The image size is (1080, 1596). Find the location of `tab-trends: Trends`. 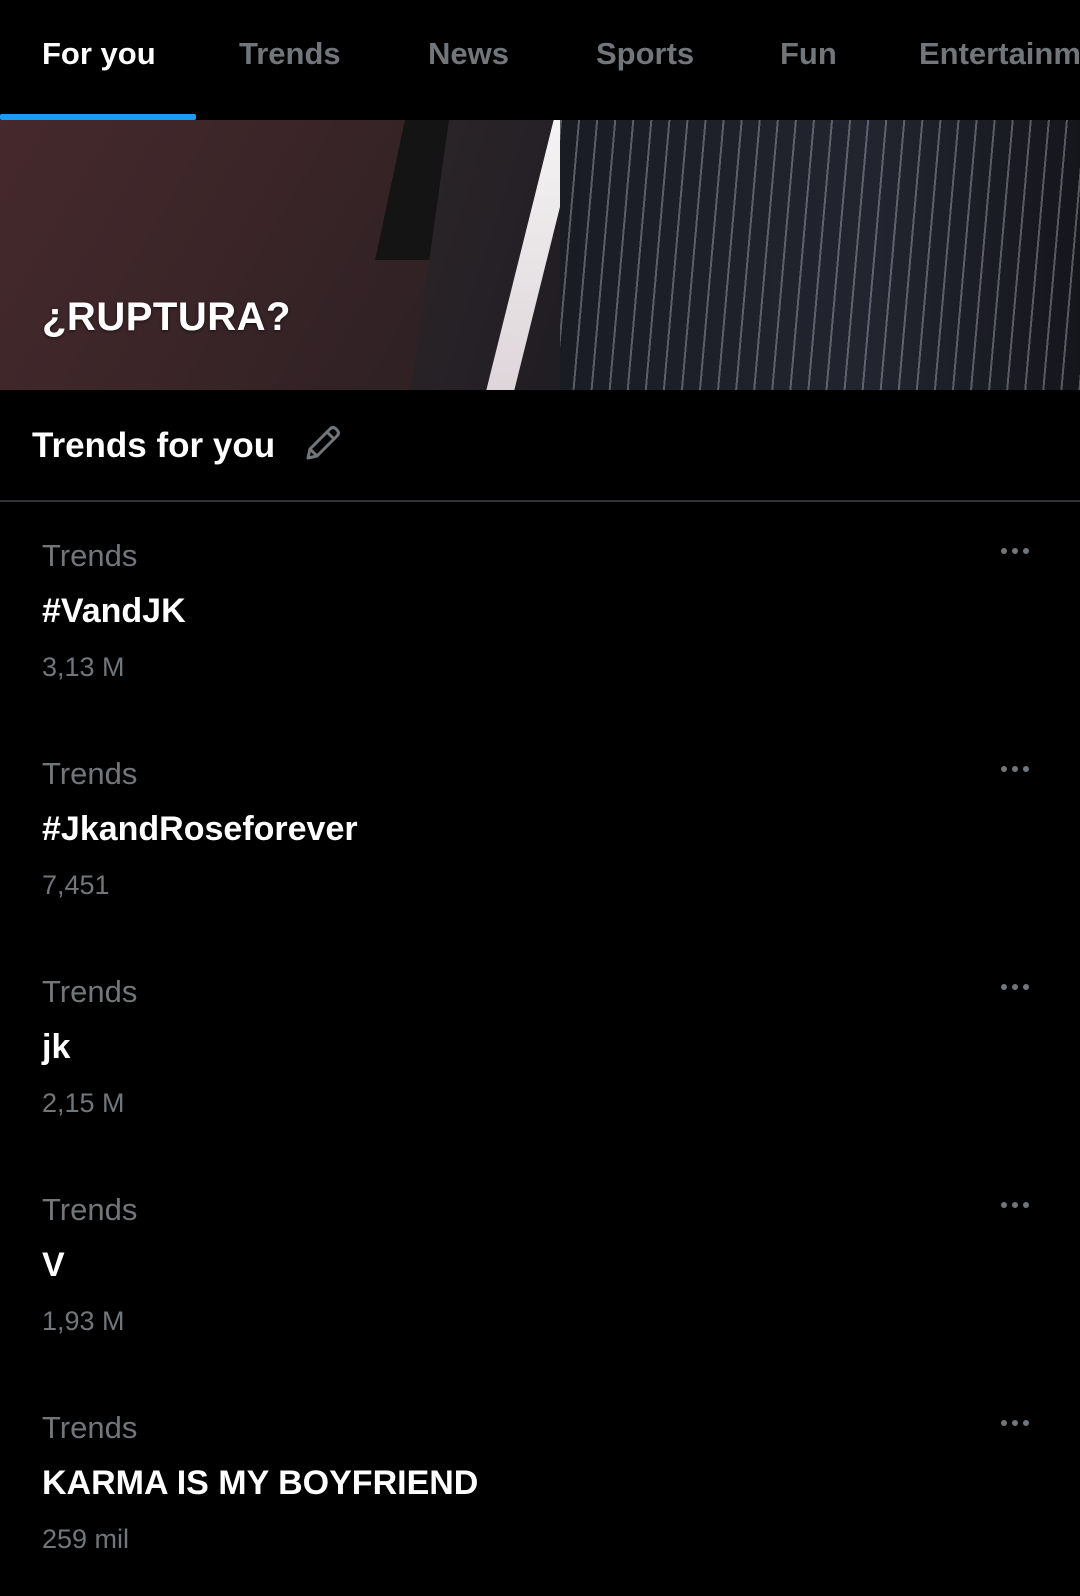

tab-trends: Trends is located at coordinates (290, 54).